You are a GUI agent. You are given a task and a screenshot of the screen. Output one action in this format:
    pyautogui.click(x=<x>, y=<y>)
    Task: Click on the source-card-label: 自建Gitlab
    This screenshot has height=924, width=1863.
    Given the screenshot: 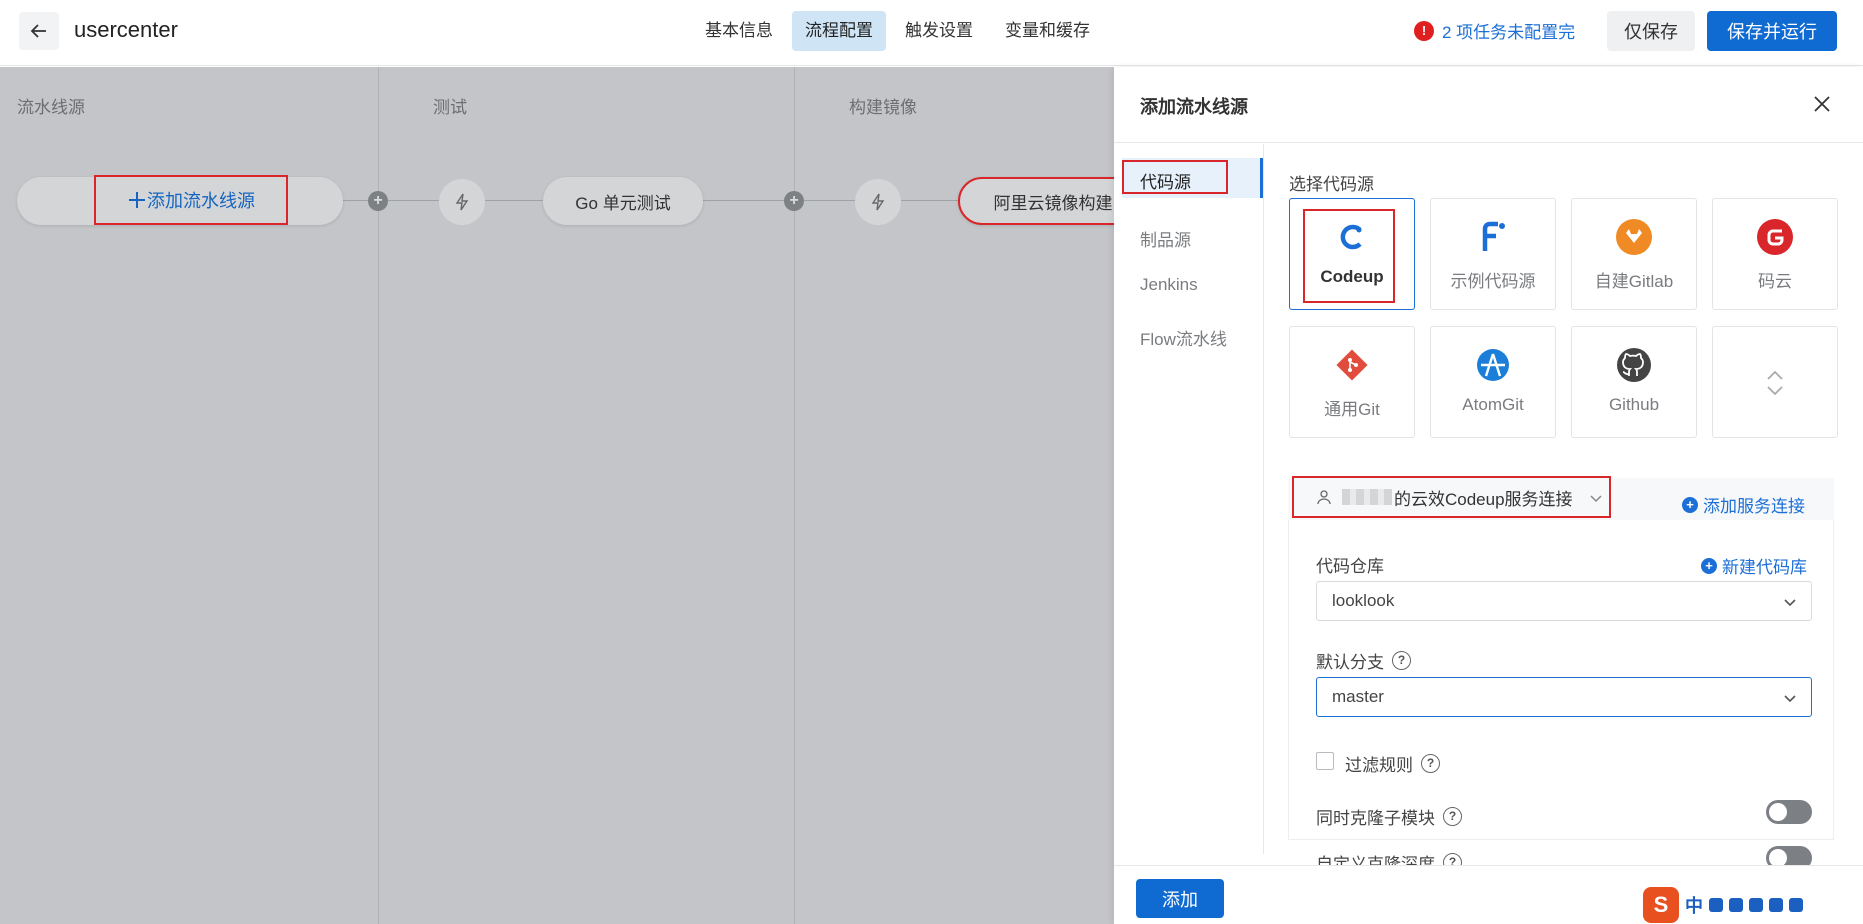 What is the action you would take?
    pyautogui.click(x=1634, y=281)
    